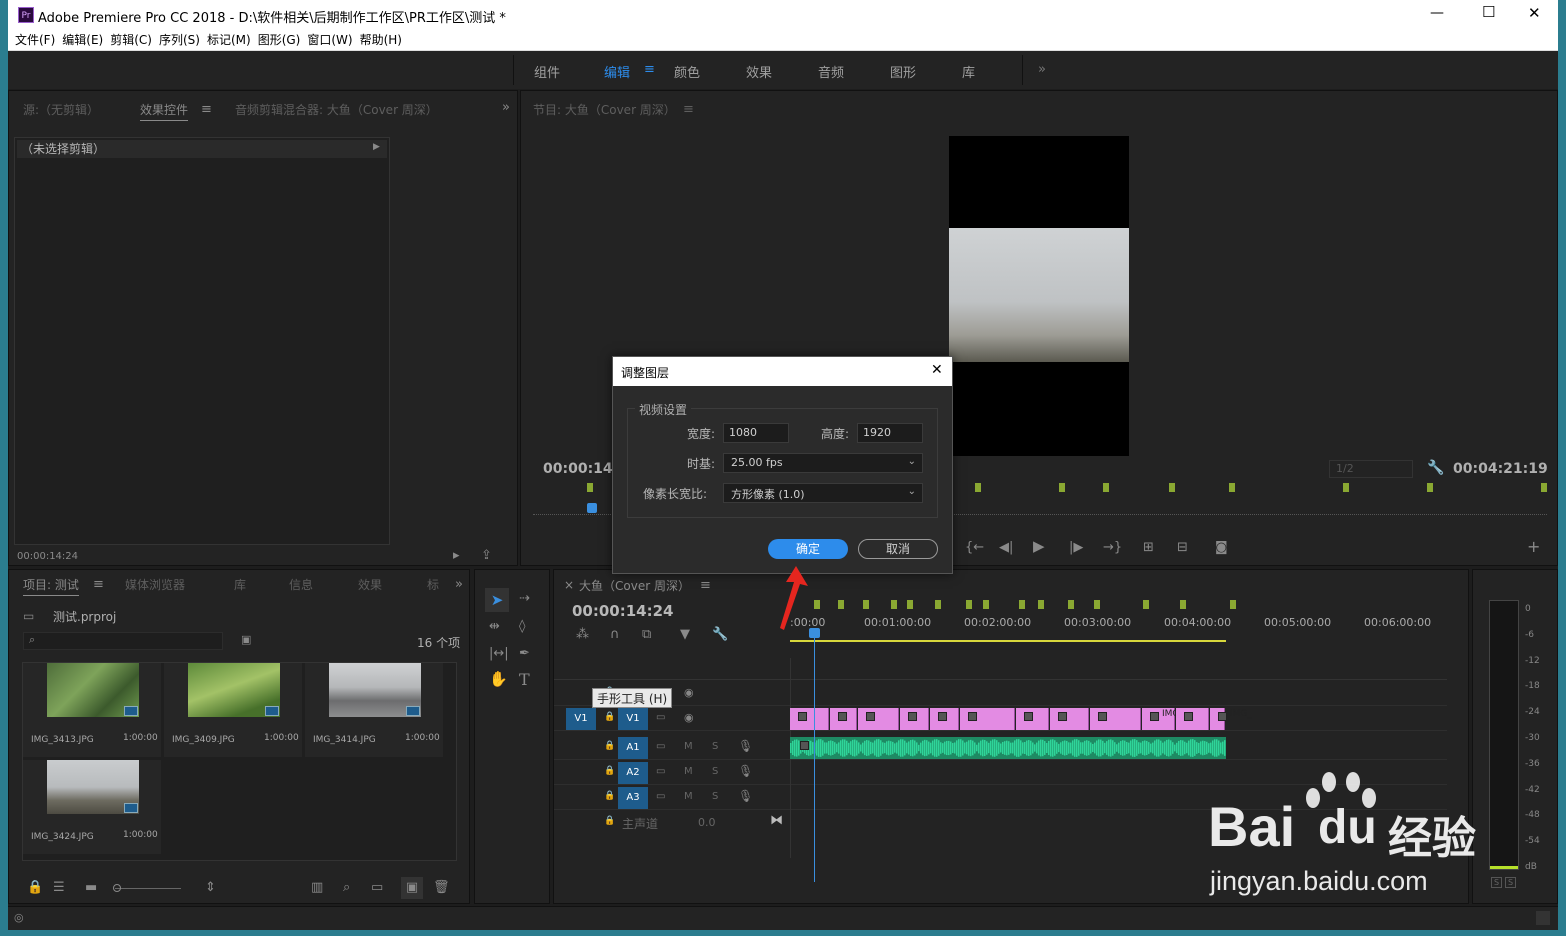 Image resolution: width=1566 pixels, height=936 pixels. I want to click on work-area-bar, so click(1008, 641).